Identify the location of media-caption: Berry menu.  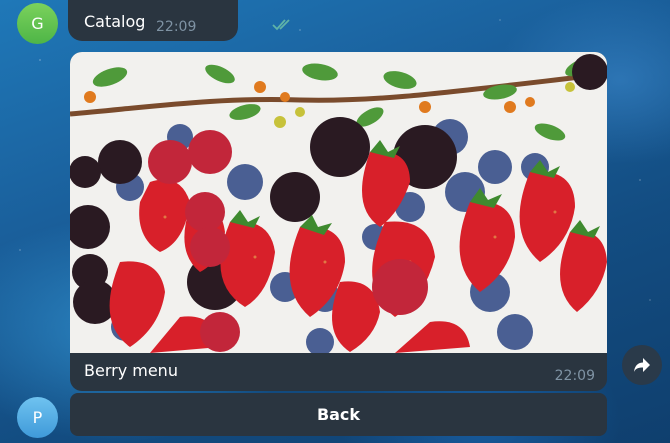
(131, 370).